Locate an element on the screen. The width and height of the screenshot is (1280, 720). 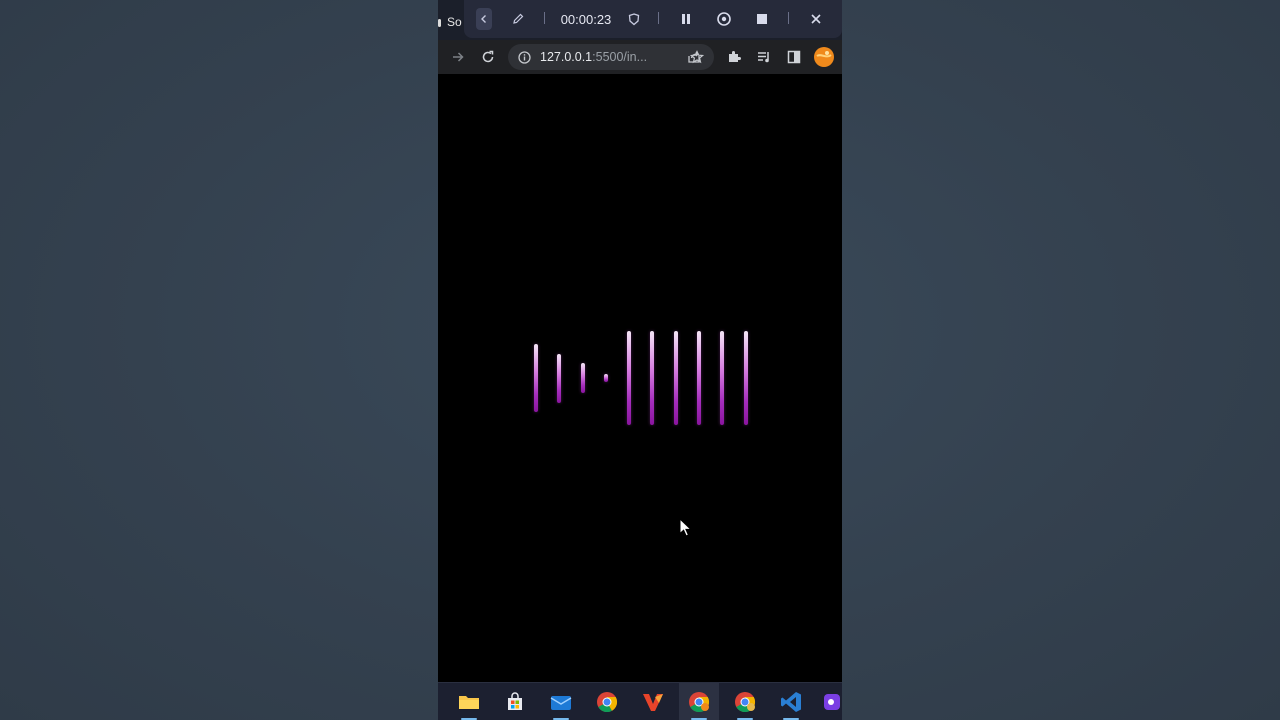
taskbar-chrome-profile is located at coordinates (745, 701).